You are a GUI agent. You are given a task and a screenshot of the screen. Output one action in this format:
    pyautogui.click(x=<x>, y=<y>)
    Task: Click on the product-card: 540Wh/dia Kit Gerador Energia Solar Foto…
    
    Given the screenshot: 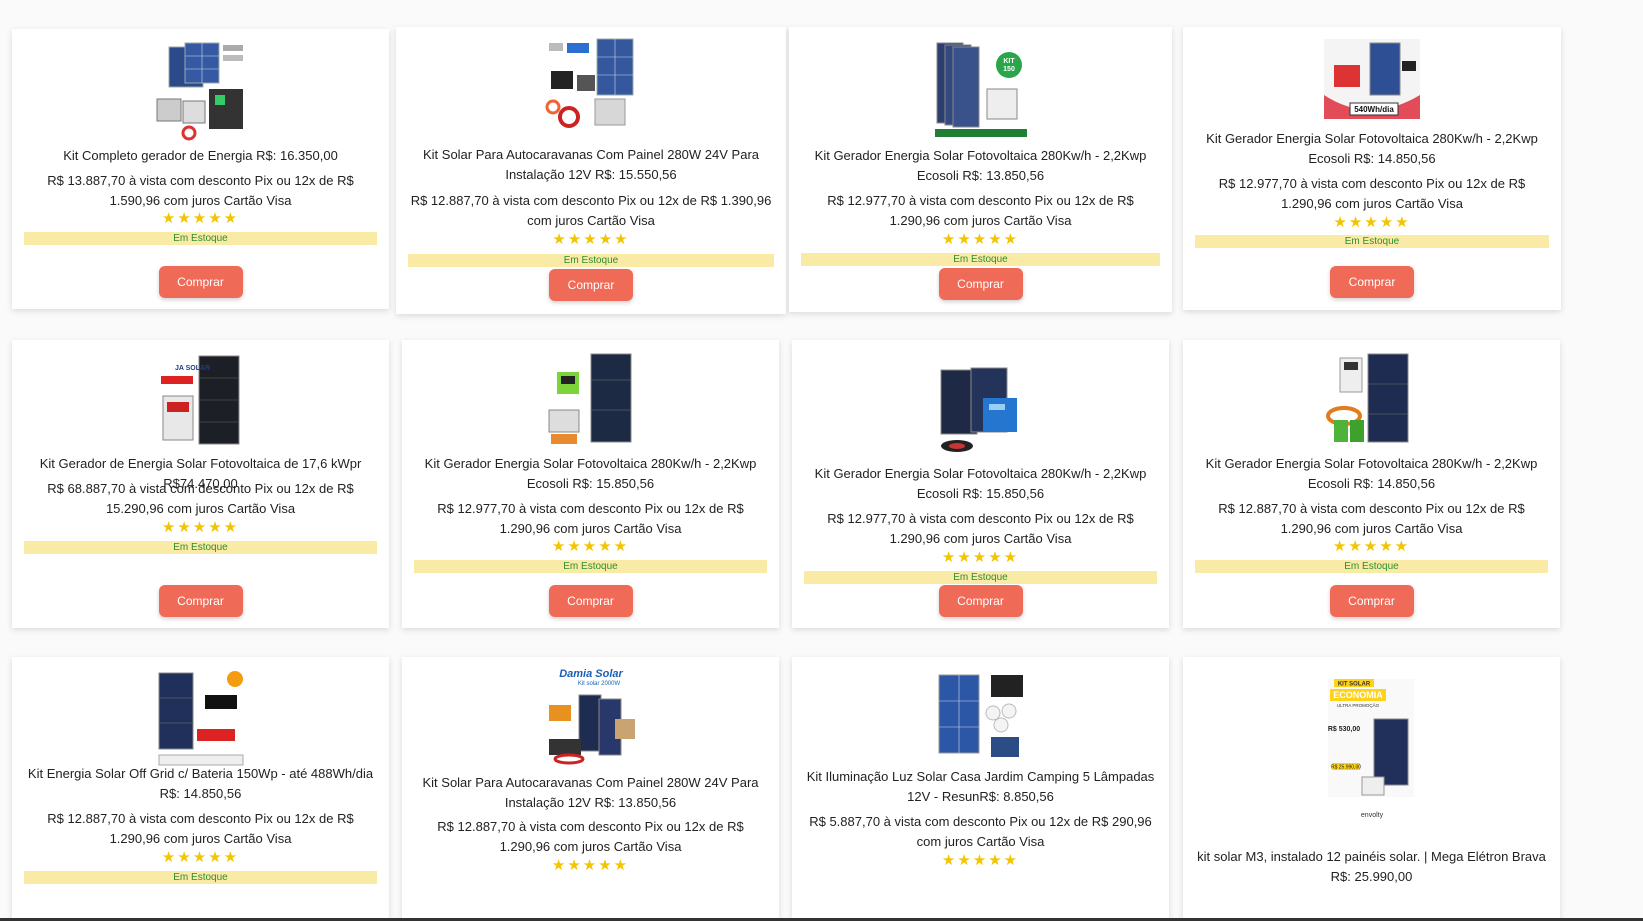 What is the action you would take?
    pyautogui.click(x=1372, y=168)
    